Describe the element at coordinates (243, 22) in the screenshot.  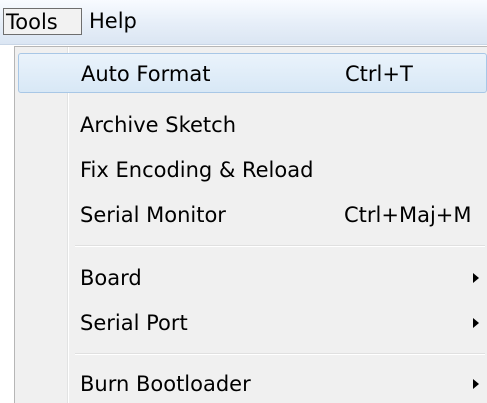
I see `menu-bar: Tools Help` at that location.